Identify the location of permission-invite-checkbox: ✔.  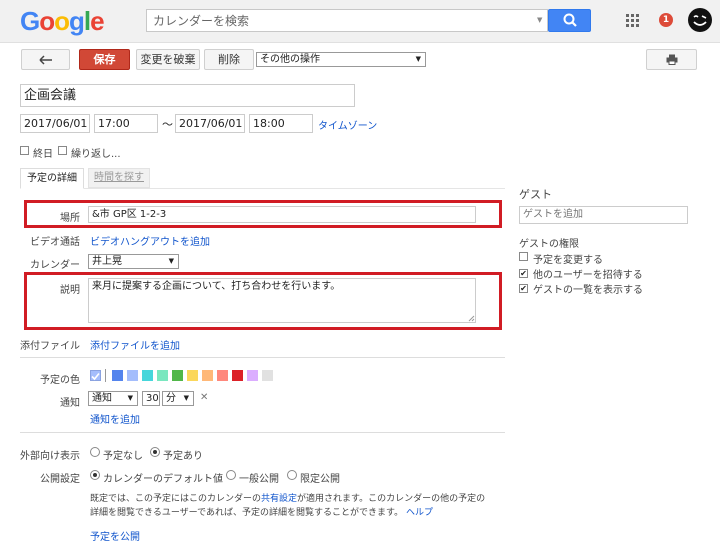
(523, 272).